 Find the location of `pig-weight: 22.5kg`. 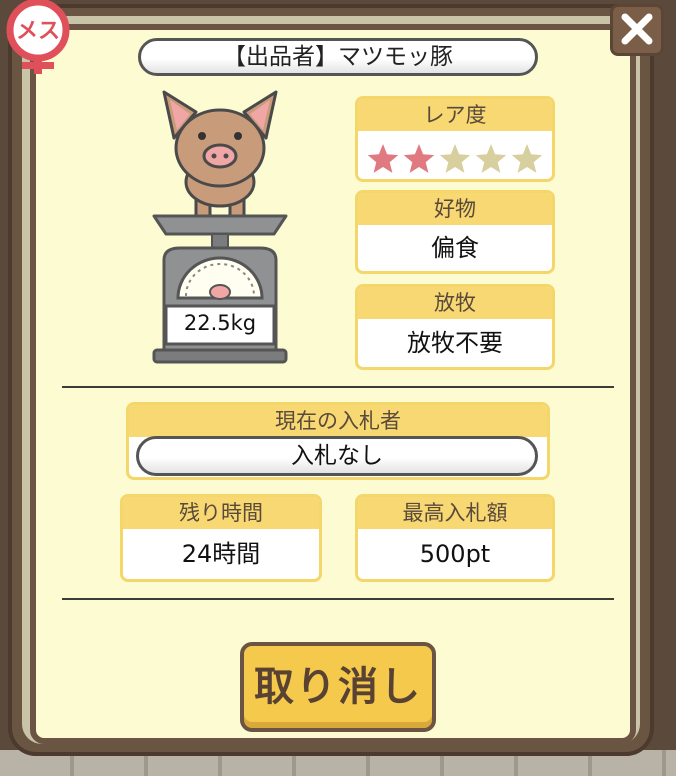

pig-weight: 22.5kg is located at coordinates (220, 323).